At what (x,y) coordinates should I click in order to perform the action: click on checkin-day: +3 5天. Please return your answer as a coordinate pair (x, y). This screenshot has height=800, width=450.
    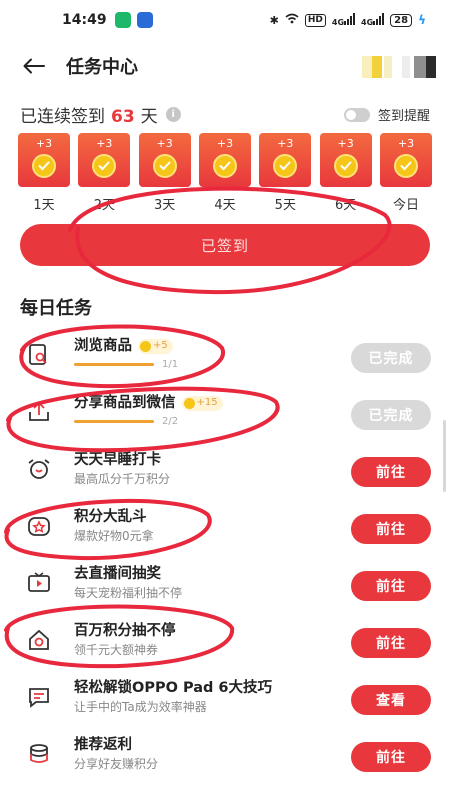
    Looking at the image, I should click on (285, 173).